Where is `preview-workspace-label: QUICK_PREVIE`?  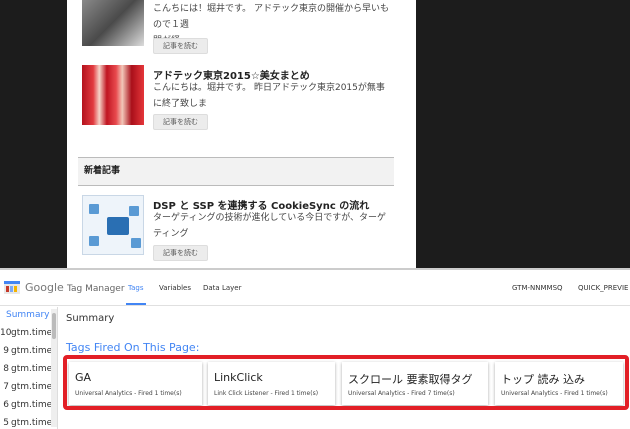
preview-workspace-label: QUICK_PREVIE is located at coordinates (603, 288).